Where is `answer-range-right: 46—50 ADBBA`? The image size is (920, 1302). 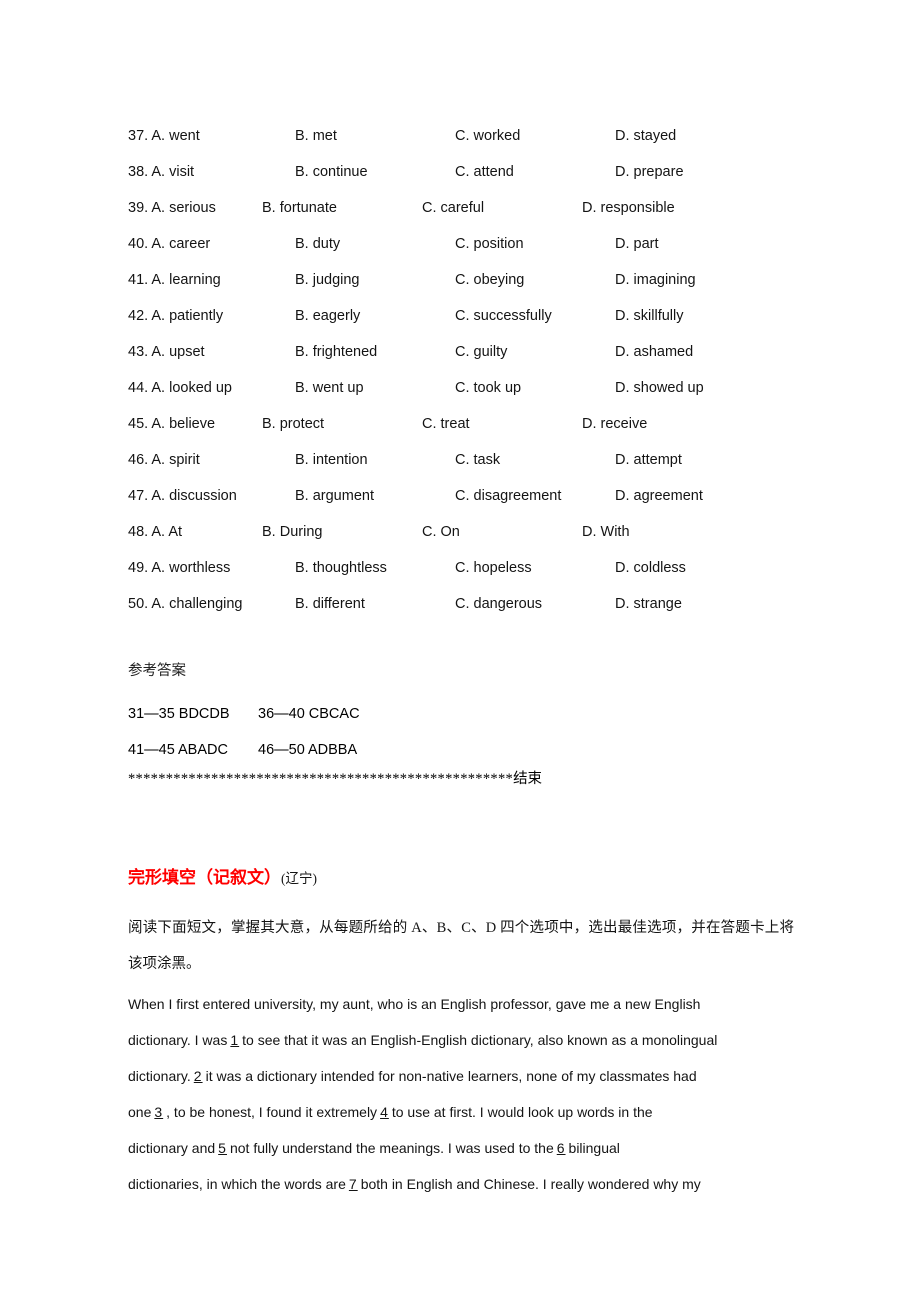
answer-range-right: 46—50 ADBBA is located at coordinates (308, 750).